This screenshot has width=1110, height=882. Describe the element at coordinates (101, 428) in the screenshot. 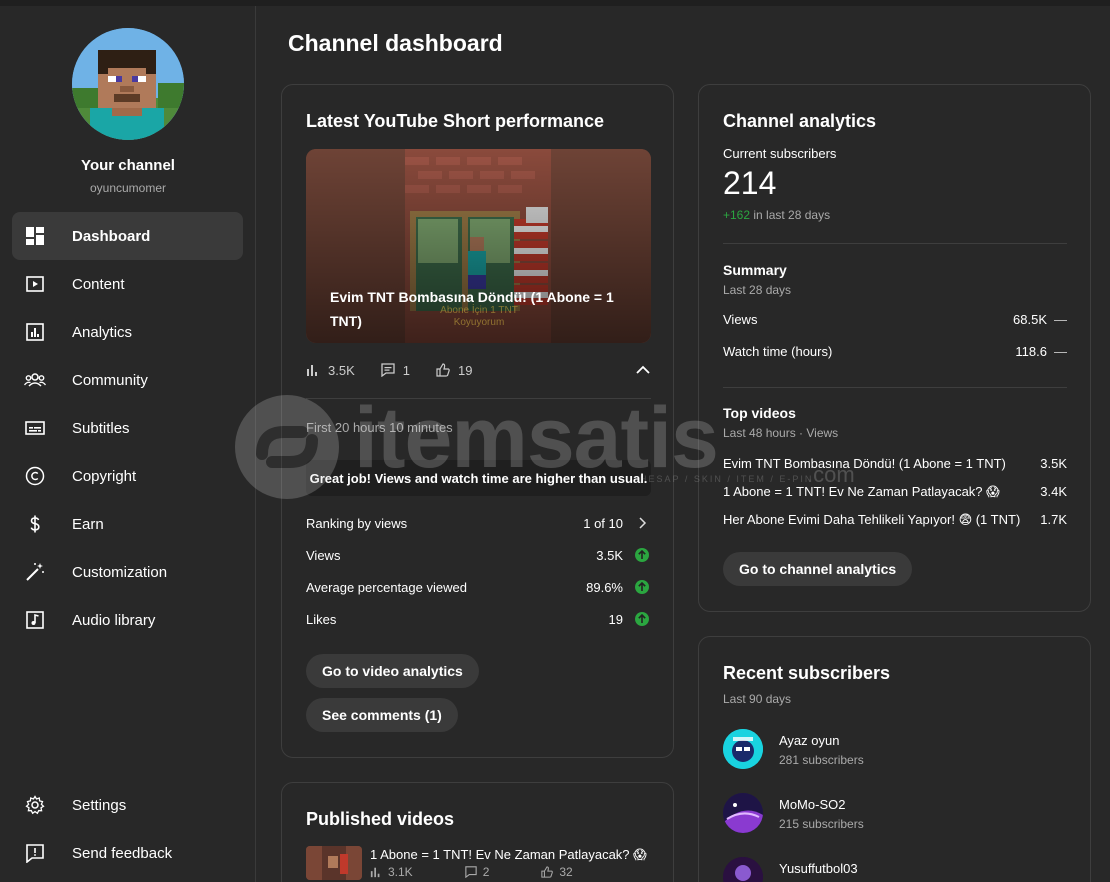

I see `sidebar-item-label: Subtitles` at that location.